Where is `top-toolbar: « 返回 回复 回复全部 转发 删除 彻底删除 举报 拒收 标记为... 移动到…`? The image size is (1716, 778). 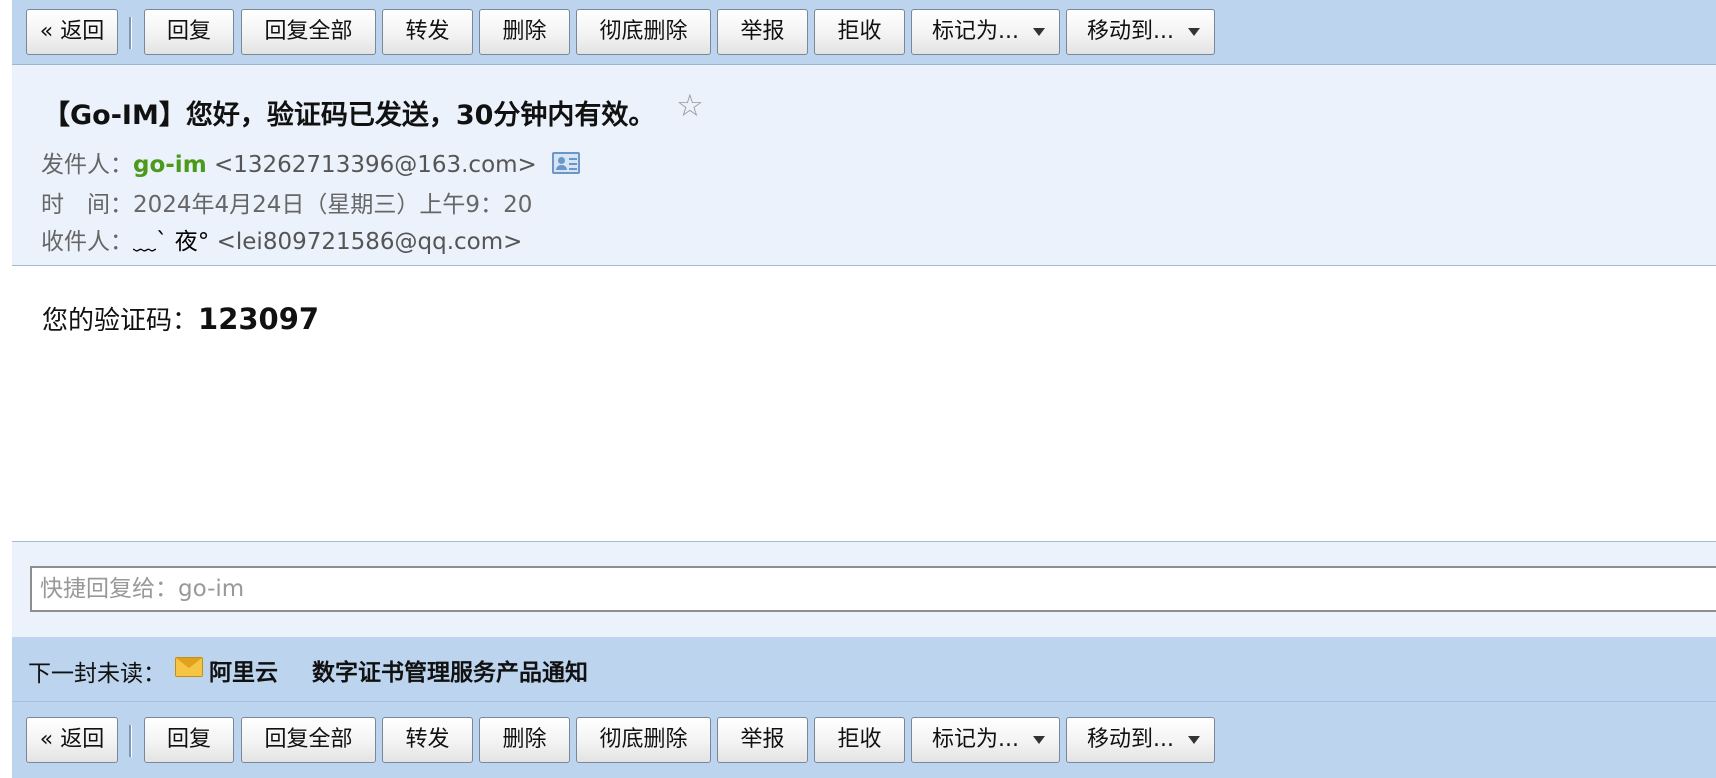
top-toolbar: « 返回 回复 回复全部 转发 删除 彻底删除 举报 拒收 标记为... 移动到… is located at coordinates (864, 32).